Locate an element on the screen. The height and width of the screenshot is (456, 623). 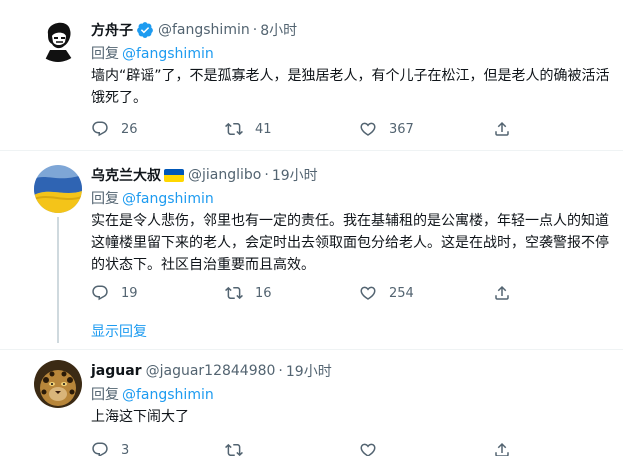
retweet-button: 41 is located at coordinates (292, 129).